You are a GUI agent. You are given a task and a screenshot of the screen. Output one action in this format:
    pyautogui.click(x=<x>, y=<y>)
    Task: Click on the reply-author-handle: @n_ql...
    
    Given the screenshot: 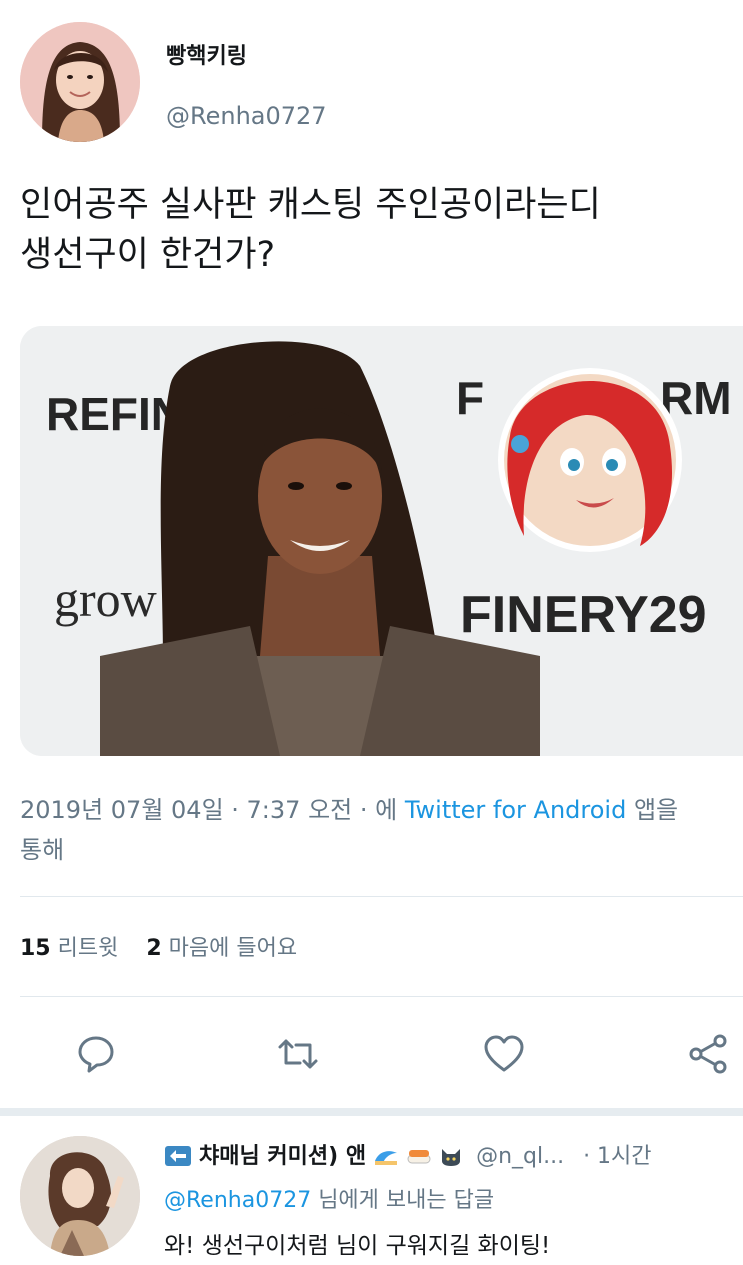 What is the action you would take?
    pyautogui.click(x=520, y=1156)
    